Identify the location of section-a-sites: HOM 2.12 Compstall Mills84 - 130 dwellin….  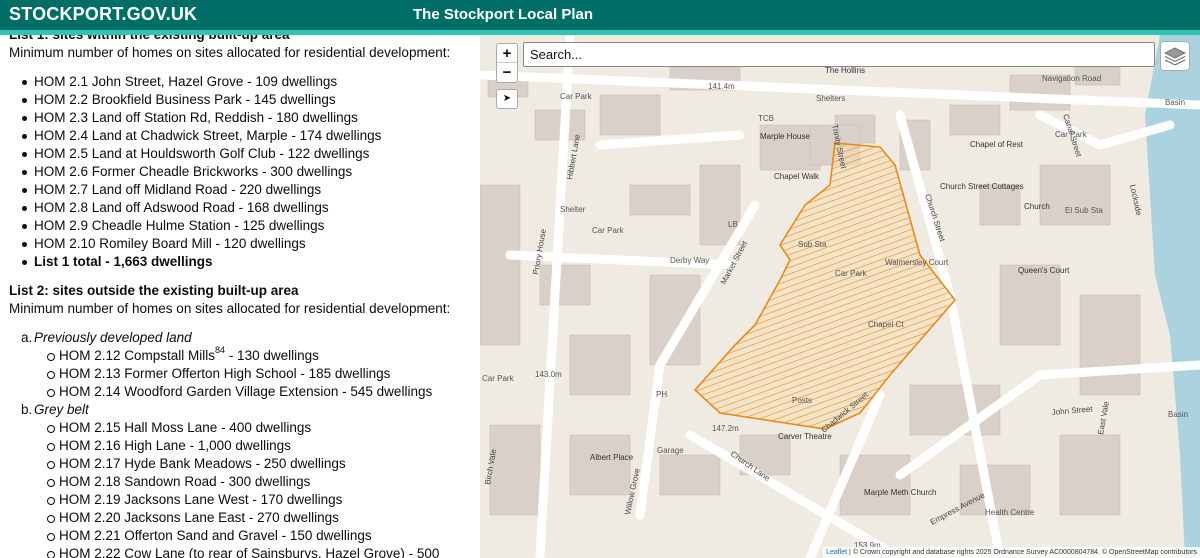
(241, 373).